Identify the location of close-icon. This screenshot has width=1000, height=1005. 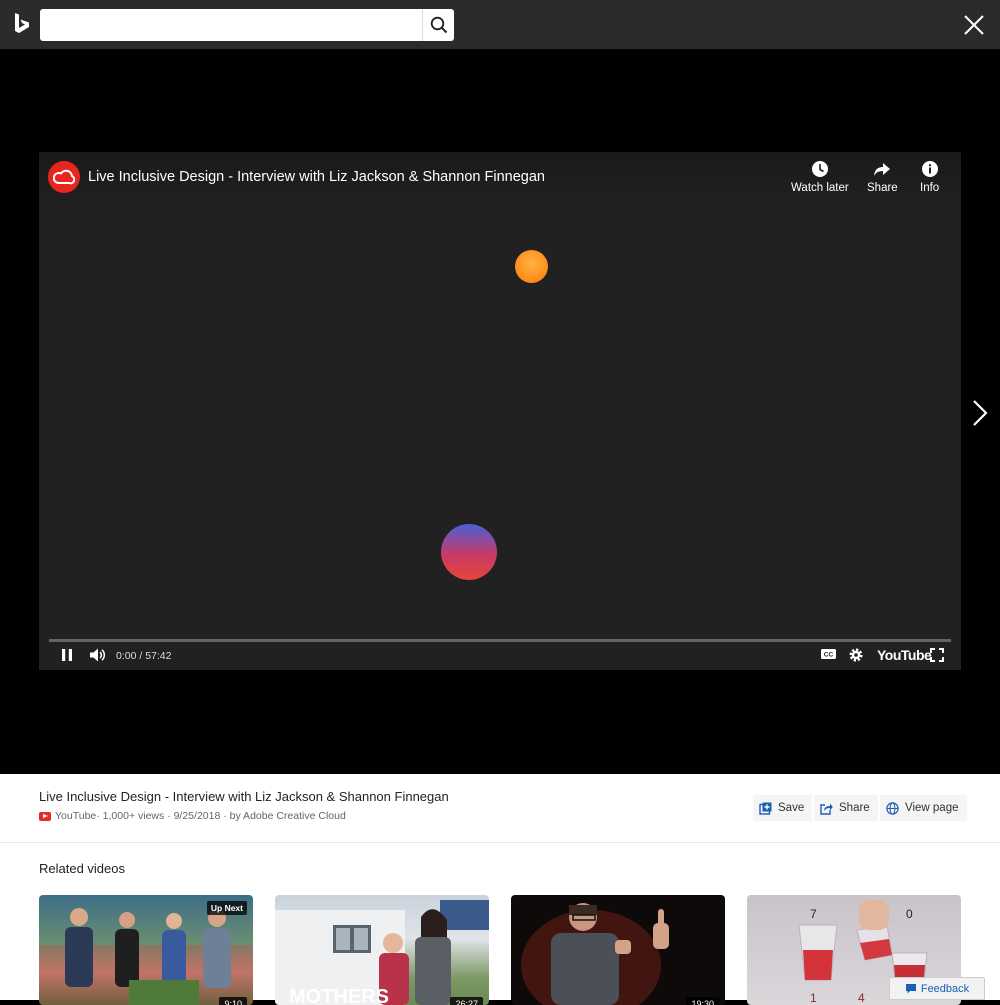
(974, 25).